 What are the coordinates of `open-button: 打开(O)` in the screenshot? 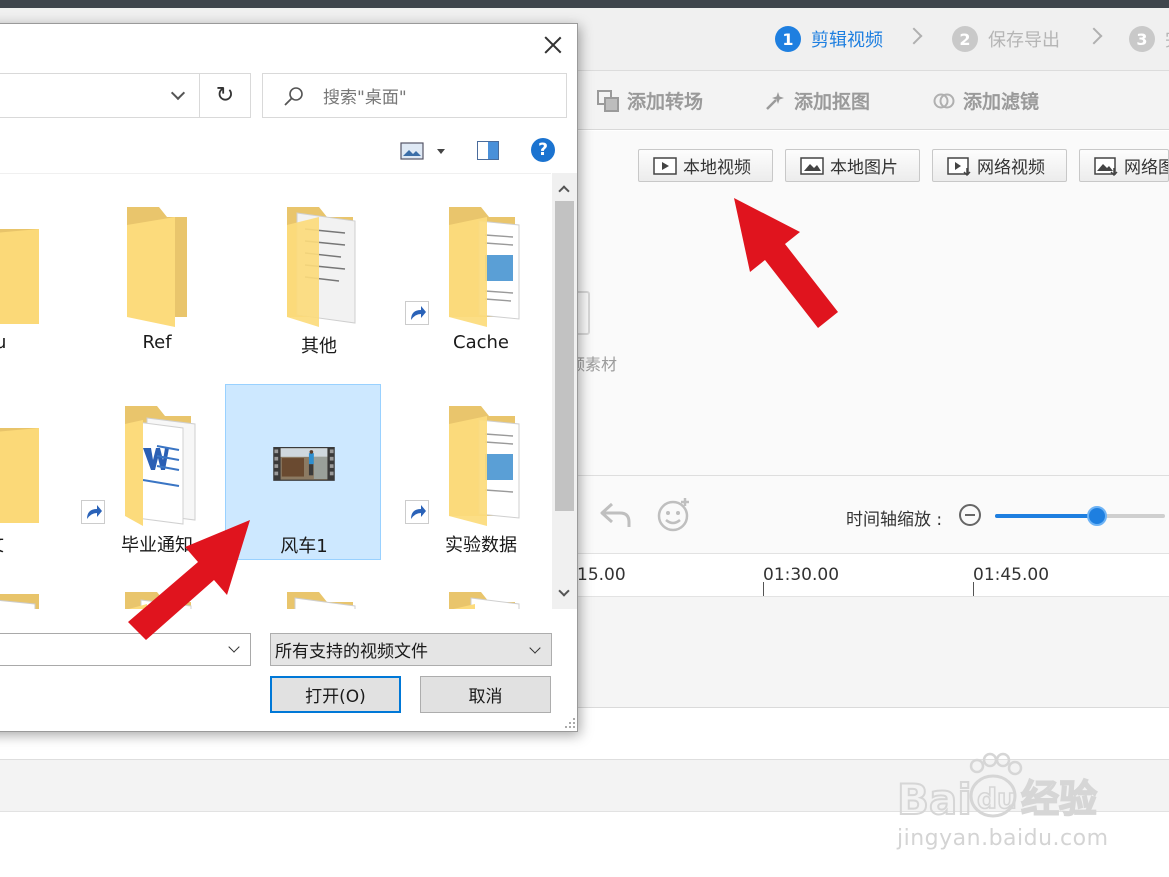 It's located at (335, 694).